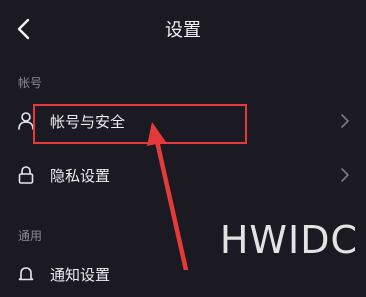 The height and width of the screenshot is (297, 366). Describe the element at coordinates (80, 176) in the screenshot. I see `row-label: 隐私设置` at that location.